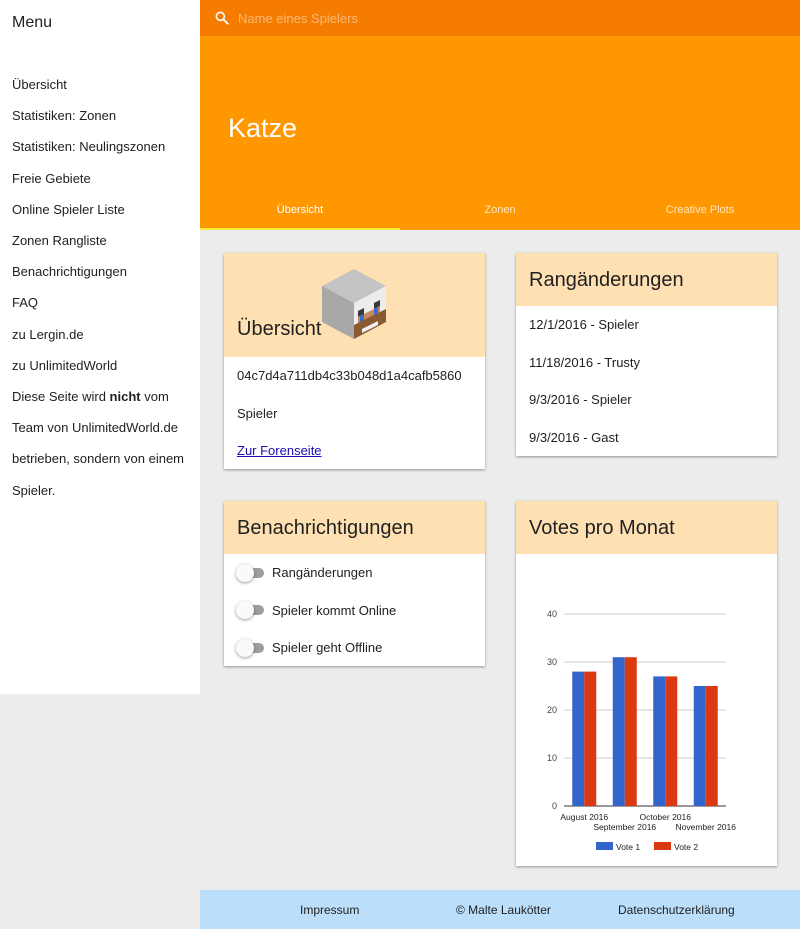 This screenshot has height=929, width=800. Describe the element at coordinates (700, 210) in the screenshot. I see `tab-creative-plots: Creative Plots` at that location.